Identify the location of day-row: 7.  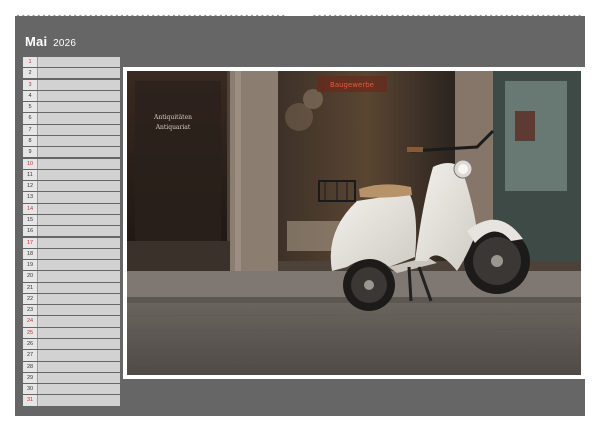
(71, 129).